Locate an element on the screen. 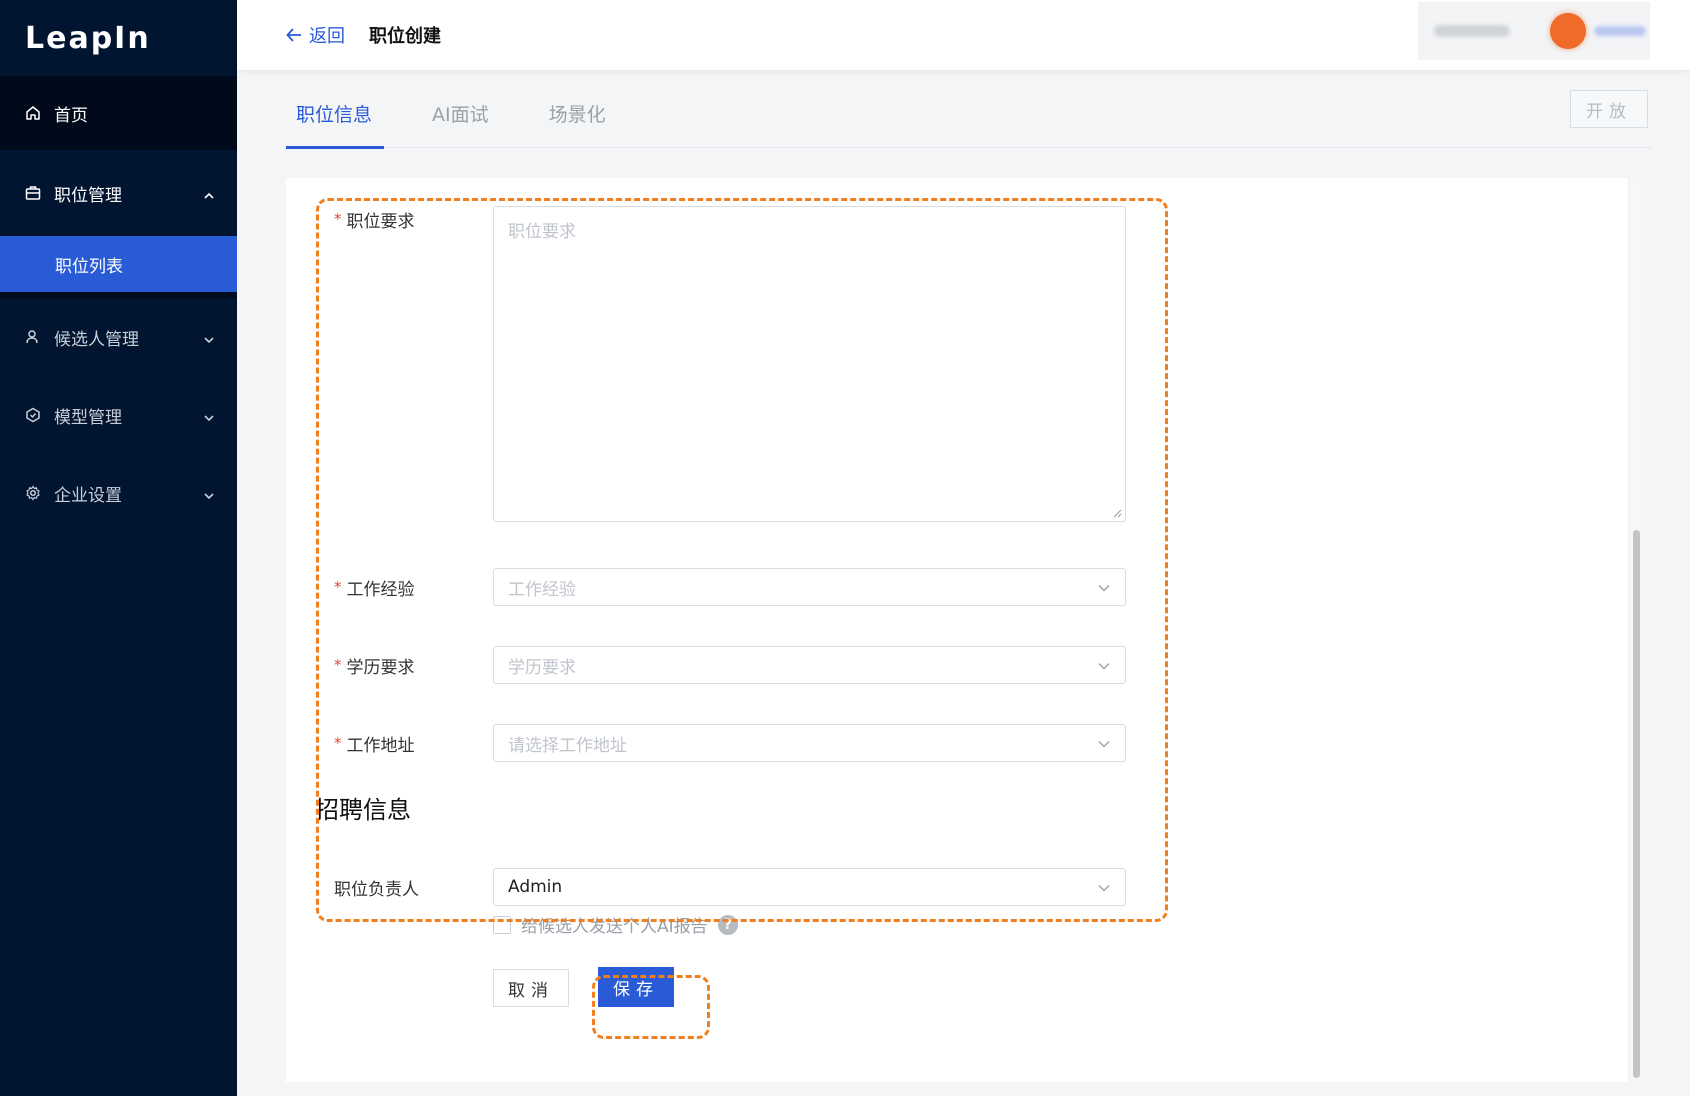  app-logo: LeapIn is located at coordinates (88, 38).